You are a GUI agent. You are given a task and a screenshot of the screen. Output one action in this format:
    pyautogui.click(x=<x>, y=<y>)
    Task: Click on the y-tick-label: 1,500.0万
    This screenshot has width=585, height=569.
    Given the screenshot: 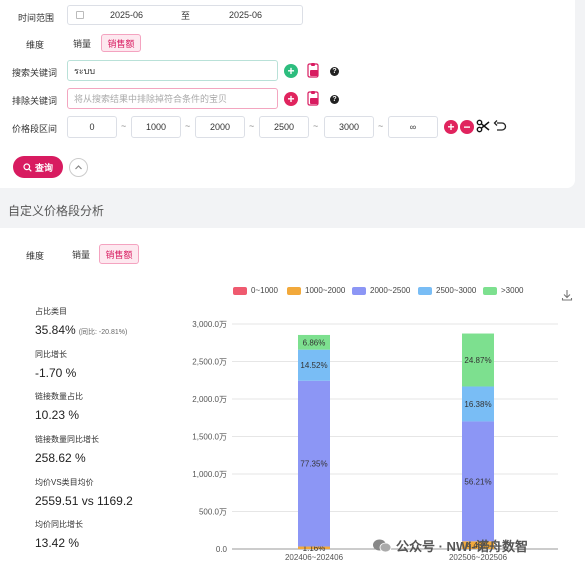 What is the action you would take?
    pyautogui.click(x=209, y=437)
    